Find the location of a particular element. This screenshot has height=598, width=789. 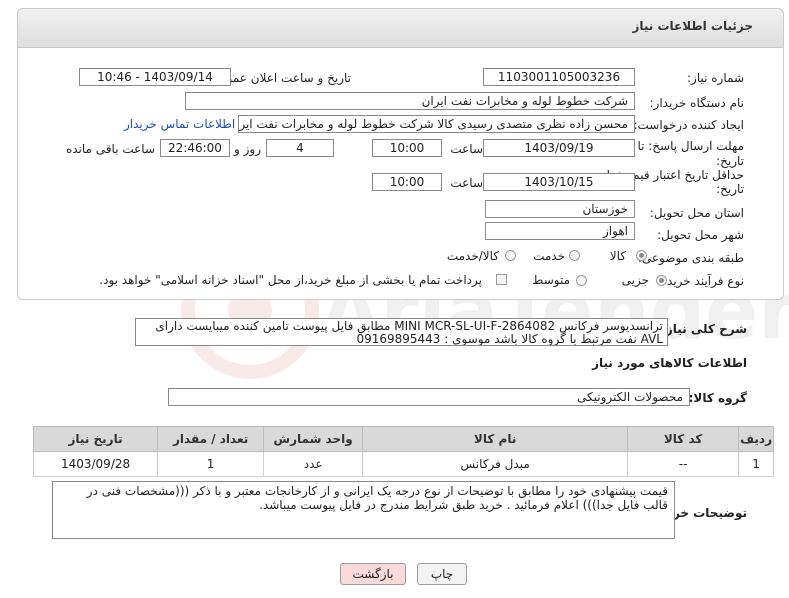

need-number-field: 1103001105003236 is located at coordinates (559, 77).